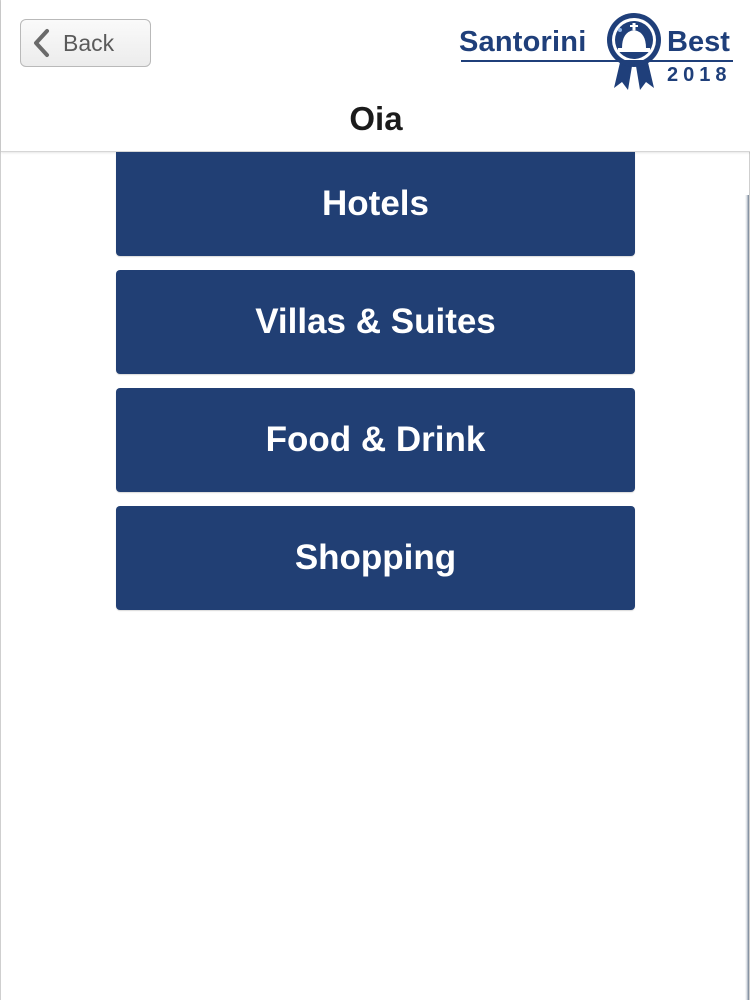  I want to click on logo-word-best: Best, so click(698, 42).